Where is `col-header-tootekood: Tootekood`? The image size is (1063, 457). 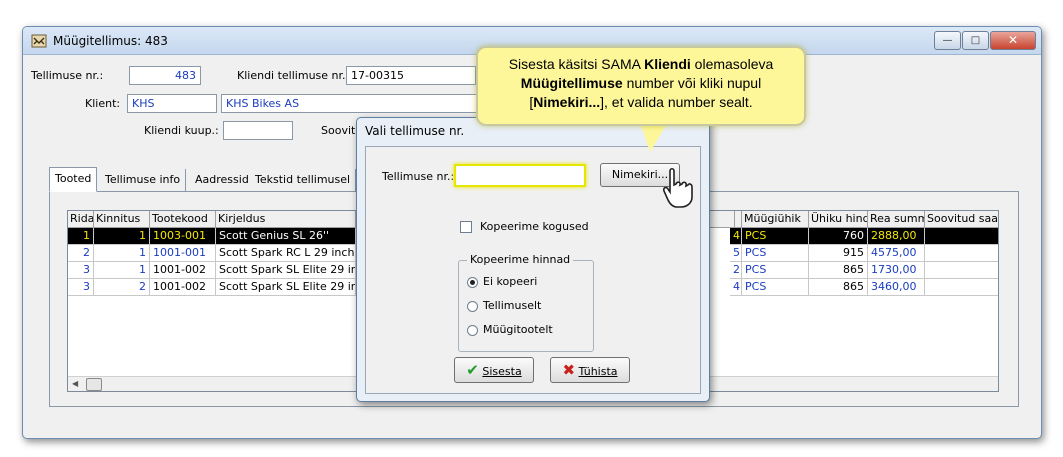
col-header-tootekood: Tootekood is located at coordinates (183, 219).